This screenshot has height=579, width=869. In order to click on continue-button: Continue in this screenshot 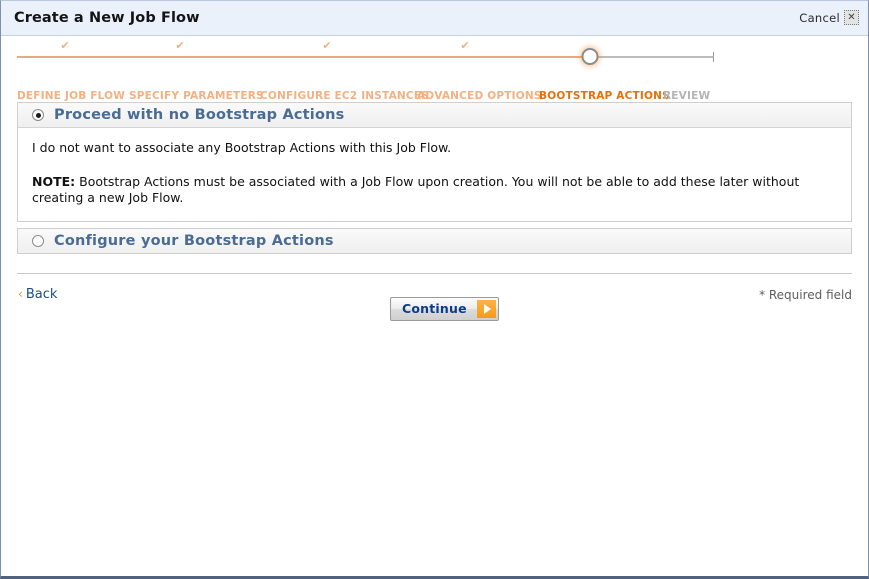, I will do `click(444, 308)`.